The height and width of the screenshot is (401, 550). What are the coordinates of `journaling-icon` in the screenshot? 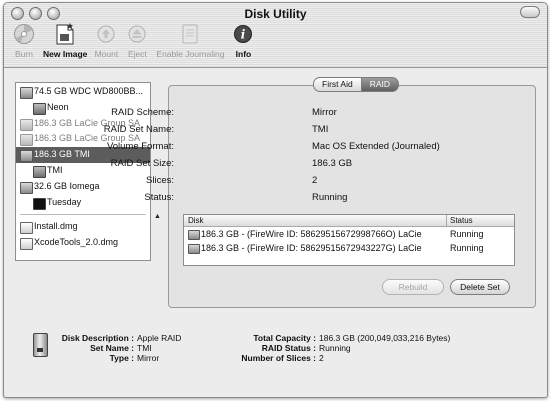 It's located at (190, 34).